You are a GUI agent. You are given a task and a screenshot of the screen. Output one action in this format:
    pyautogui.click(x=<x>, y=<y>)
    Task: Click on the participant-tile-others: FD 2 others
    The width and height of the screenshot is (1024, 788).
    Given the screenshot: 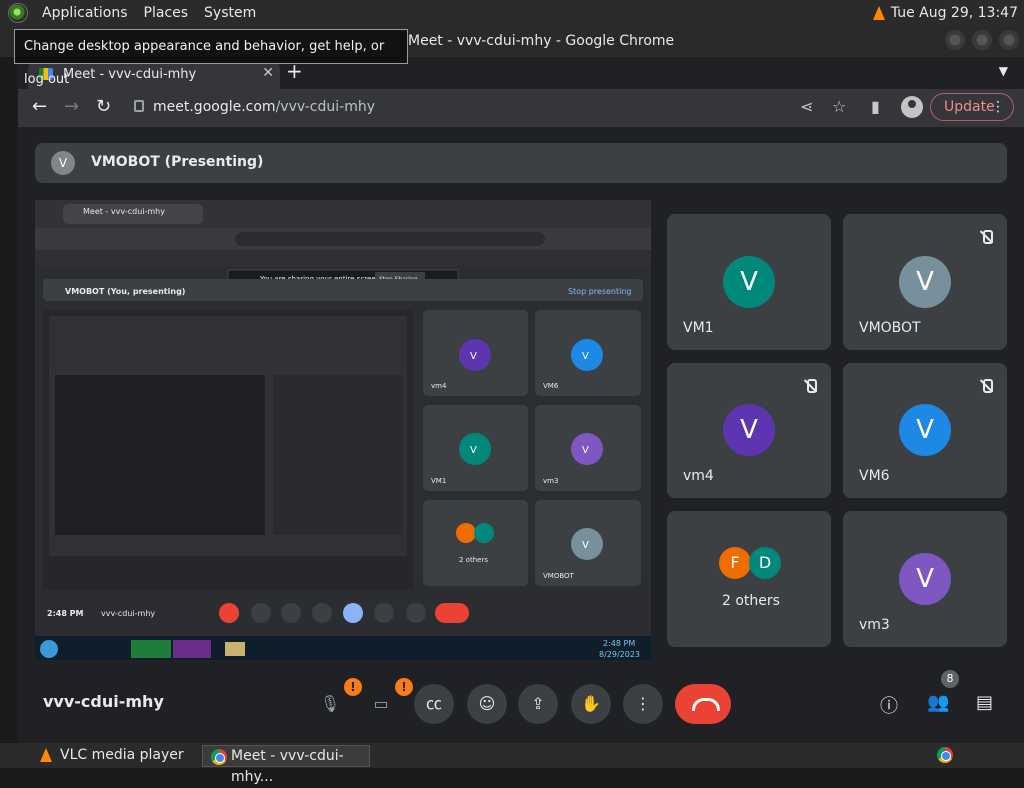 What is the action you would take?
    pyautogui.click(x=749, y=579)
    